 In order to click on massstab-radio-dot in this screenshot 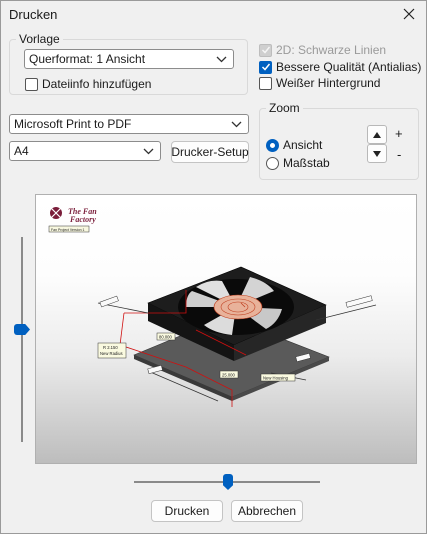, I will do `click(272, 163)`.